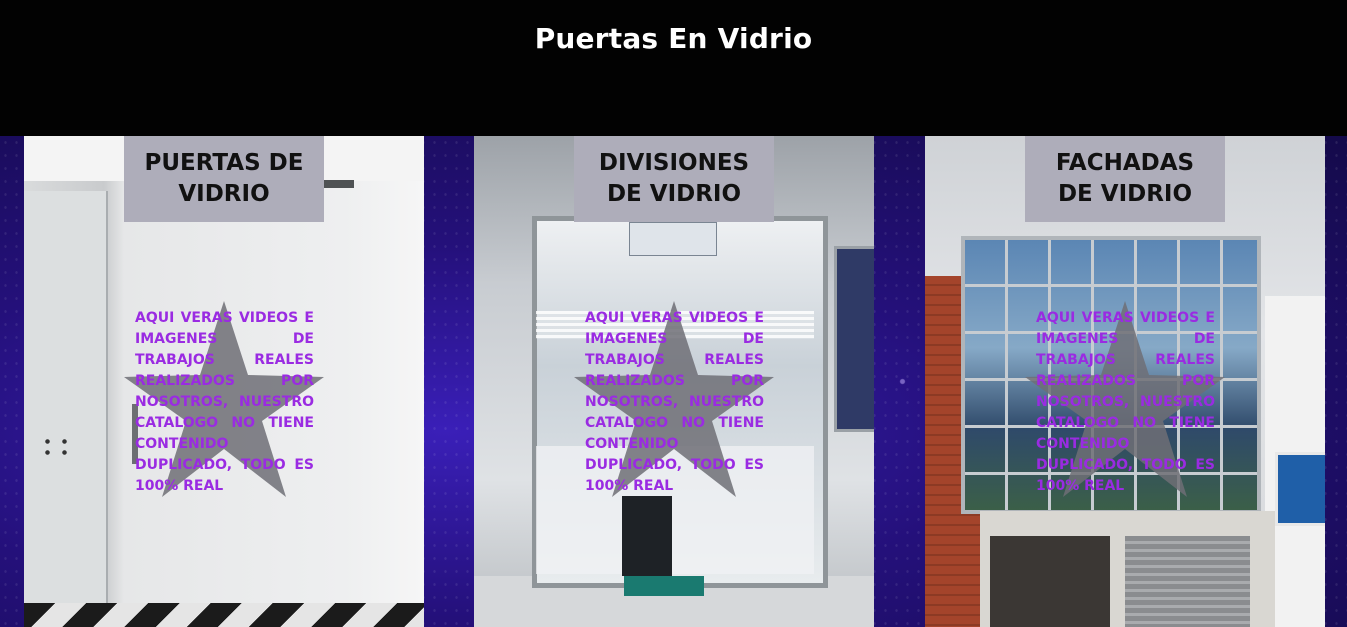 The width and height of the screenshot is (1347, 627). I want to click on card-title-box: DIVISIONES DE VIDRIO, so click(674, 179).